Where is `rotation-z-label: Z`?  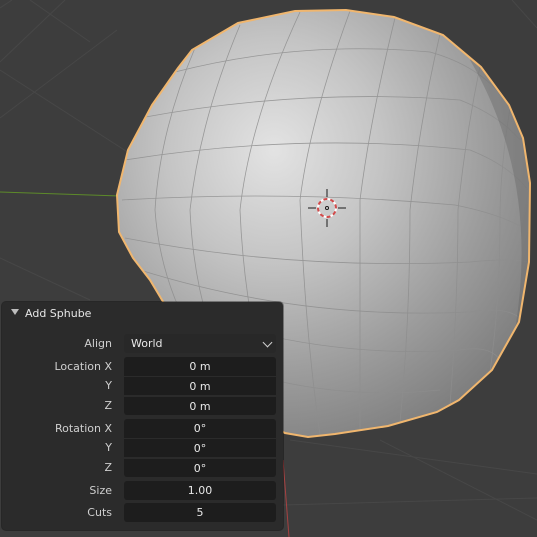
rotation-z-label: Z is located at coordinates (108, 467).